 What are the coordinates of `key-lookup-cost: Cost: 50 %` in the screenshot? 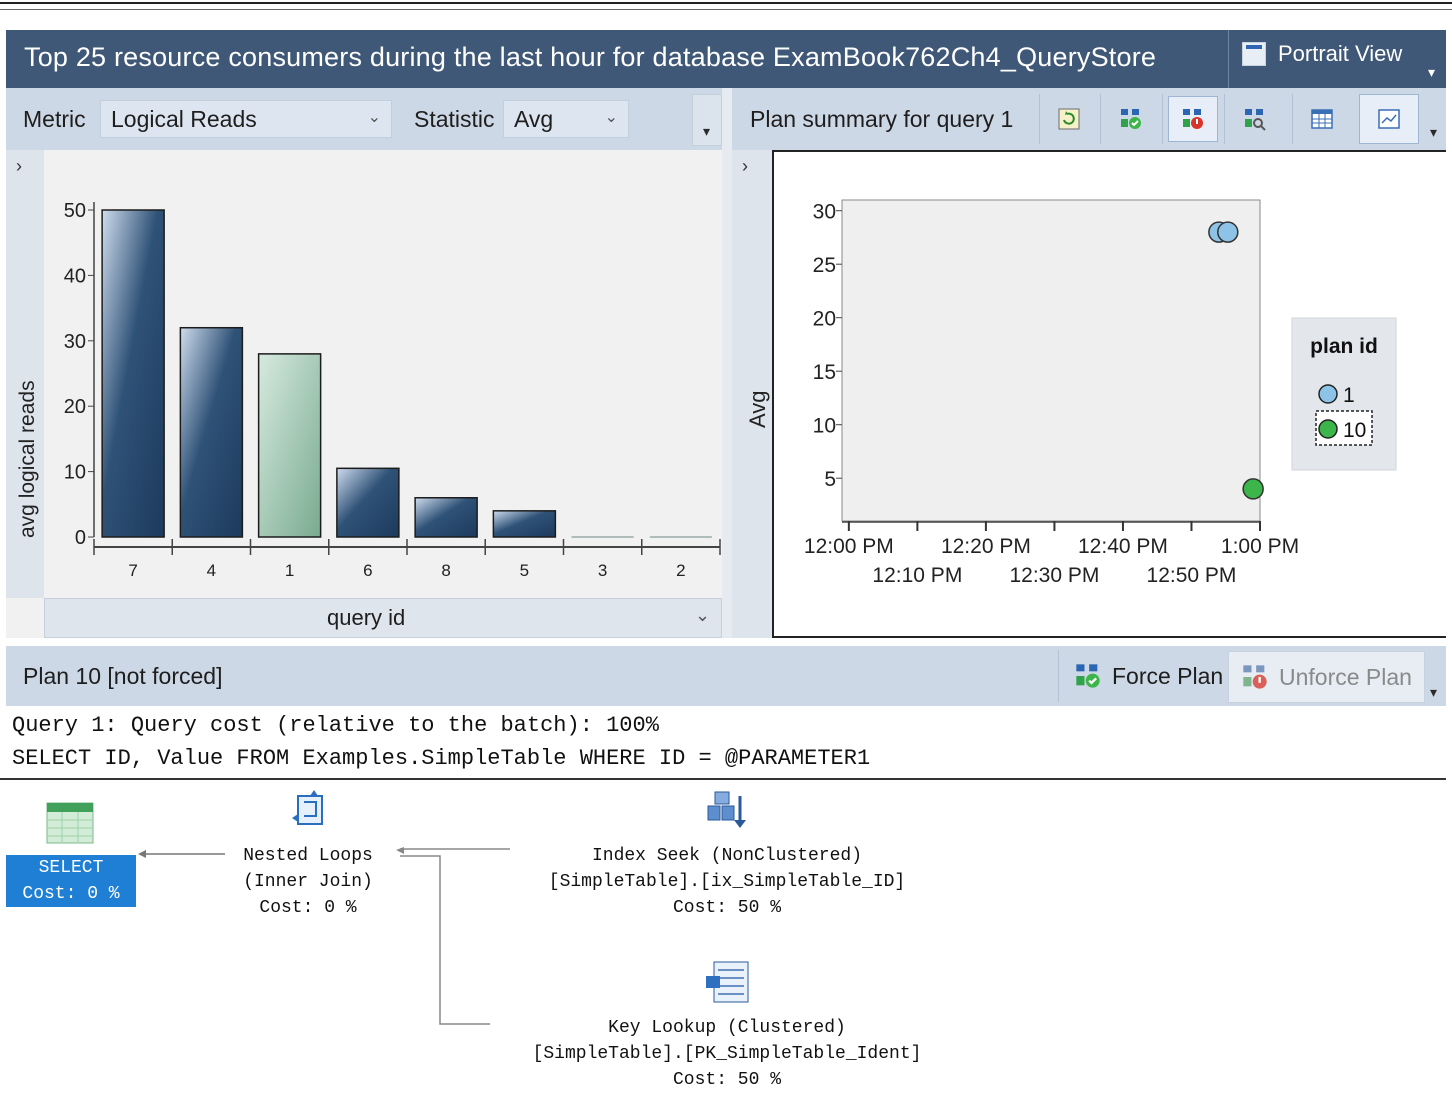 It's located at (727, 1080).